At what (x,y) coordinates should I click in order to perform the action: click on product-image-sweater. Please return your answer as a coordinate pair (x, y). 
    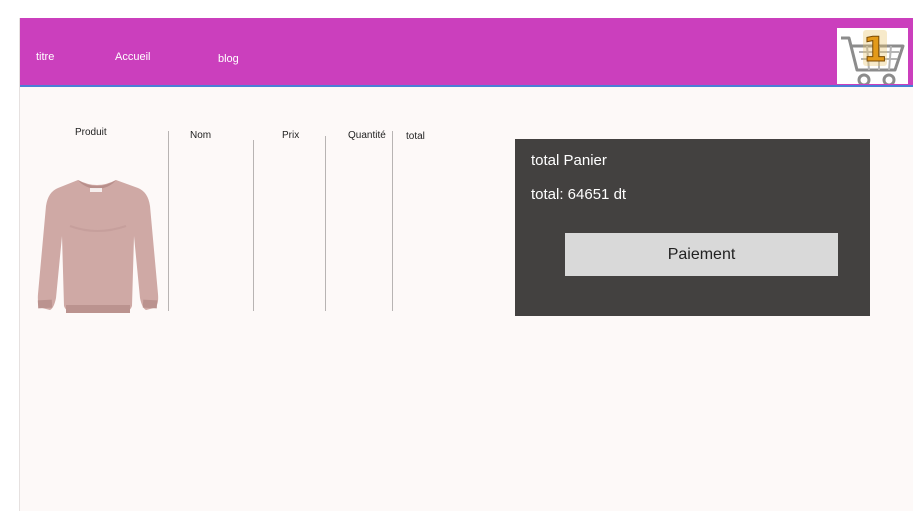
    Looking at the image, I should click on (97, 245).